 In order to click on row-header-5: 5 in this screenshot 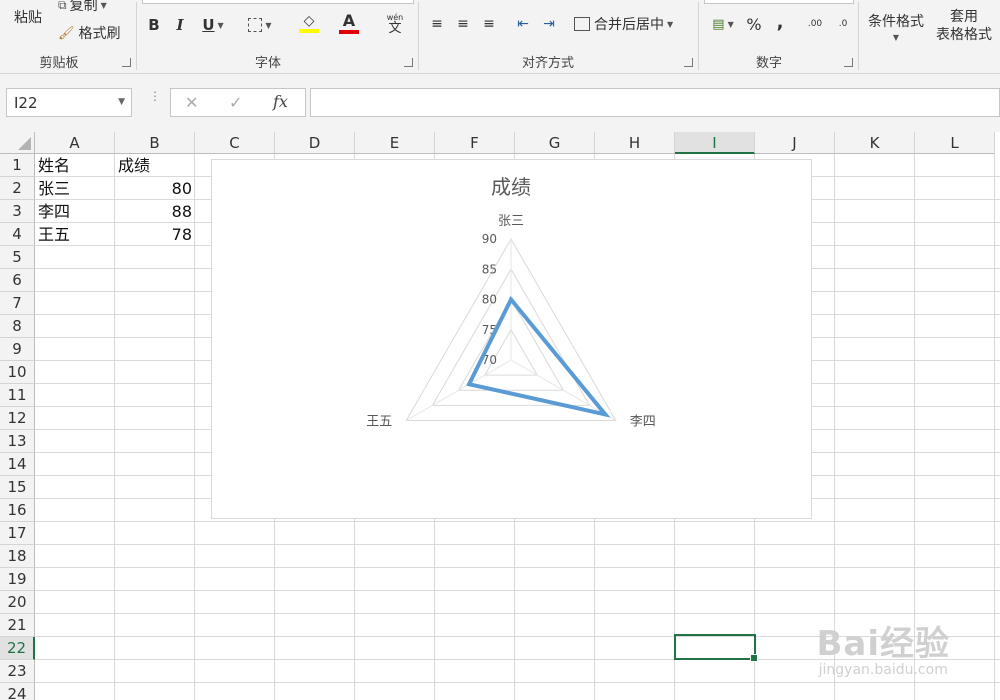, I will do `click(17, 257)`.